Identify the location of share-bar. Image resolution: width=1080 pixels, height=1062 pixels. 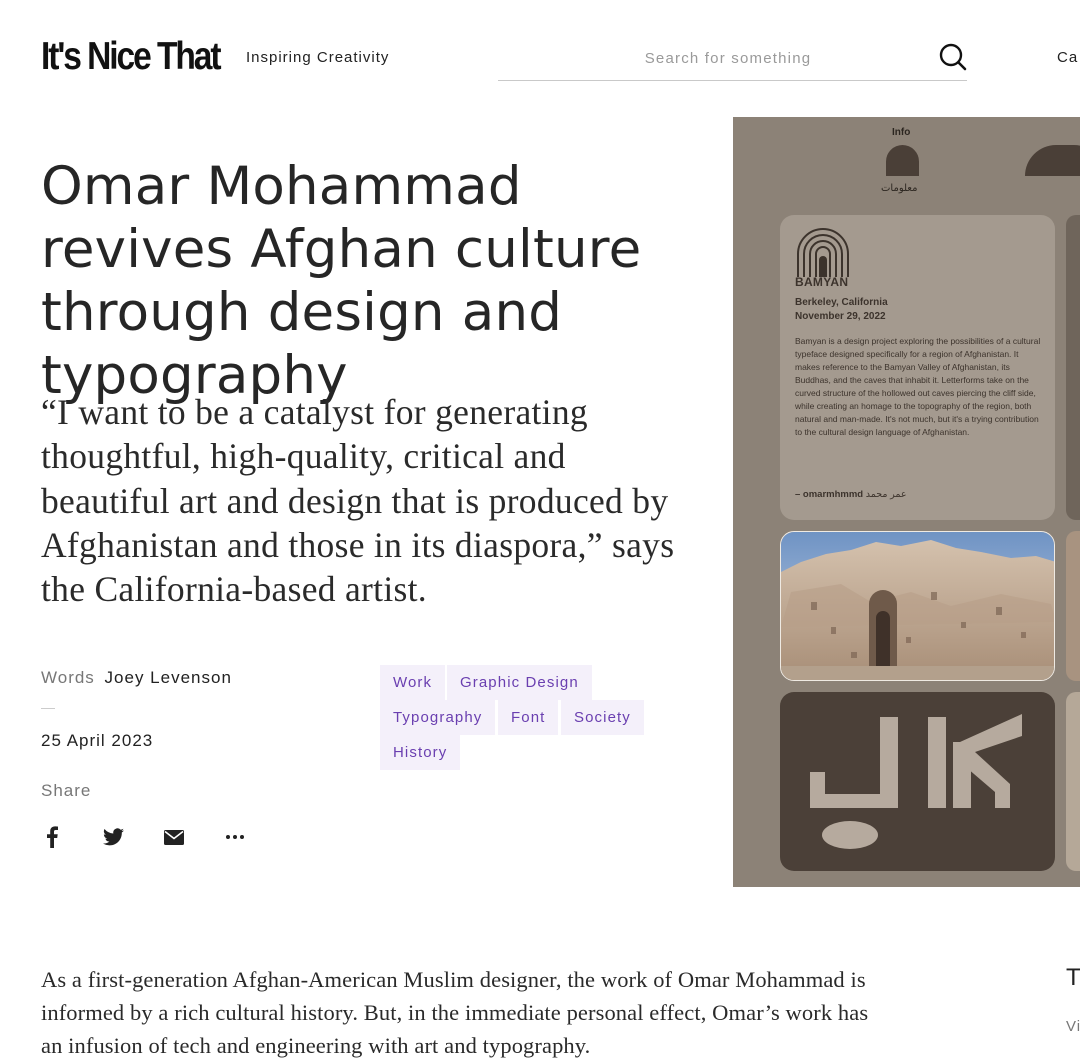
(163, 837).